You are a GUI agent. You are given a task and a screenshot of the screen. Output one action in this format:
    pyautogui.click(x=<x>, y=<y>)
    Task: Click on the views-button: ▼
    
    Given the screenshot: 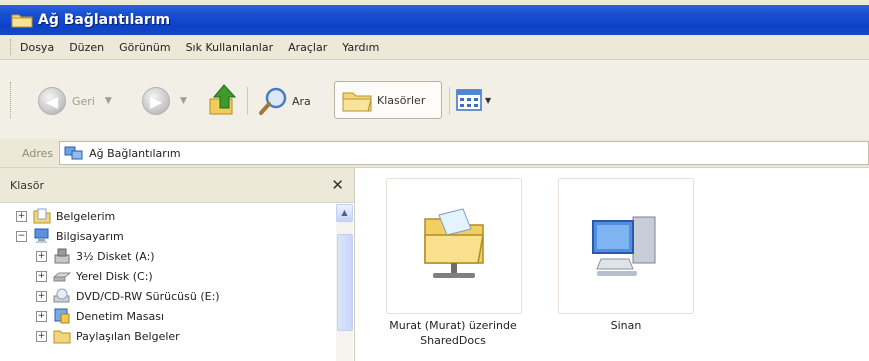 What is the action you would take?
    pyautogui.click(x=478, y=100)
    